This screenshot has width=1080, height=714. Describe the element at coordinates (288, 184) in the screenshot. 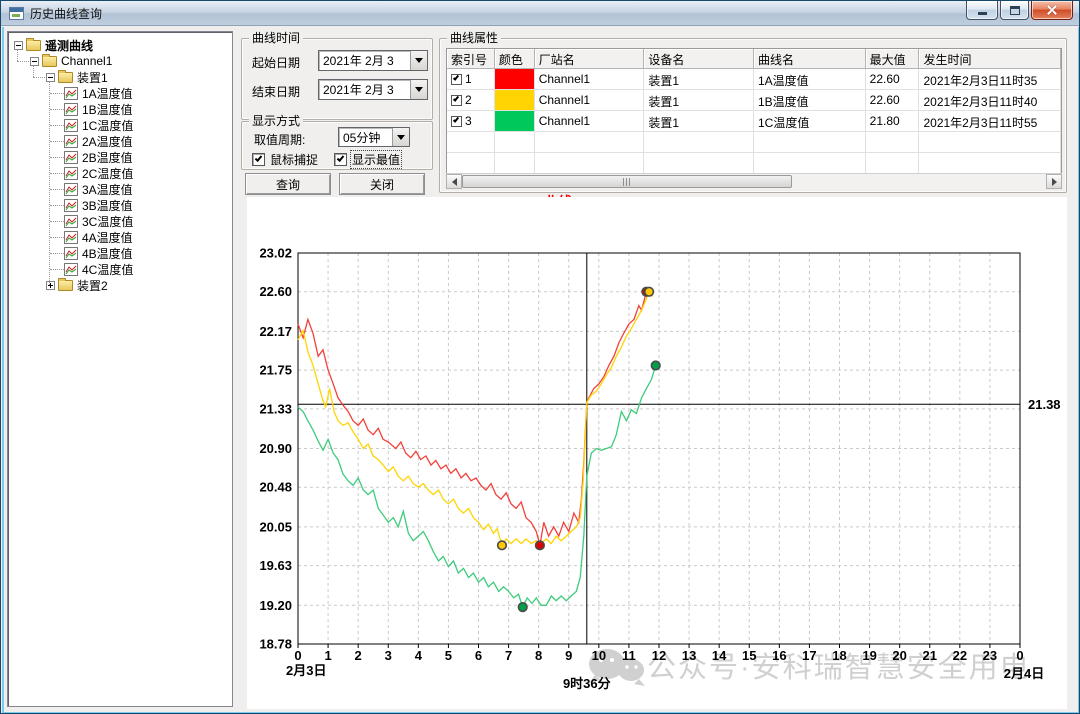

I see `query-button: 查询` at that location.